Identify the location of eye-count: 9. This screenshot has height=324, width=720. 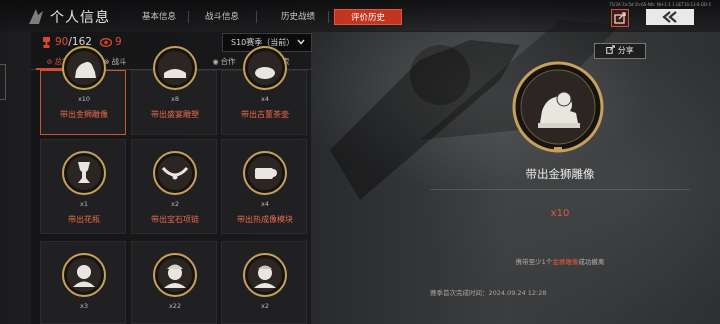
(118, 42).